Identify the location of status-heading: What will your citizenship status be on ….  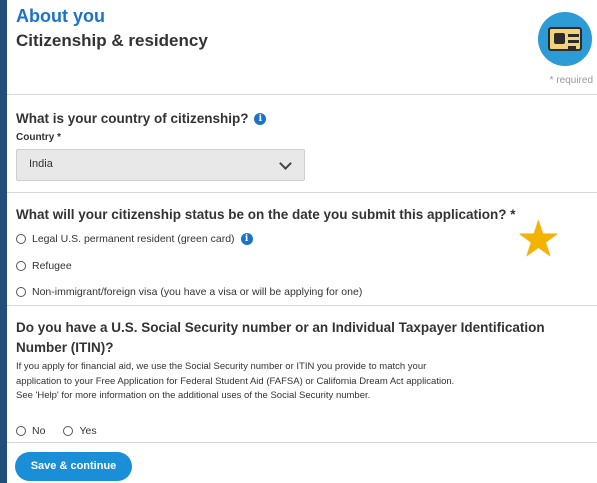
(266, 214).